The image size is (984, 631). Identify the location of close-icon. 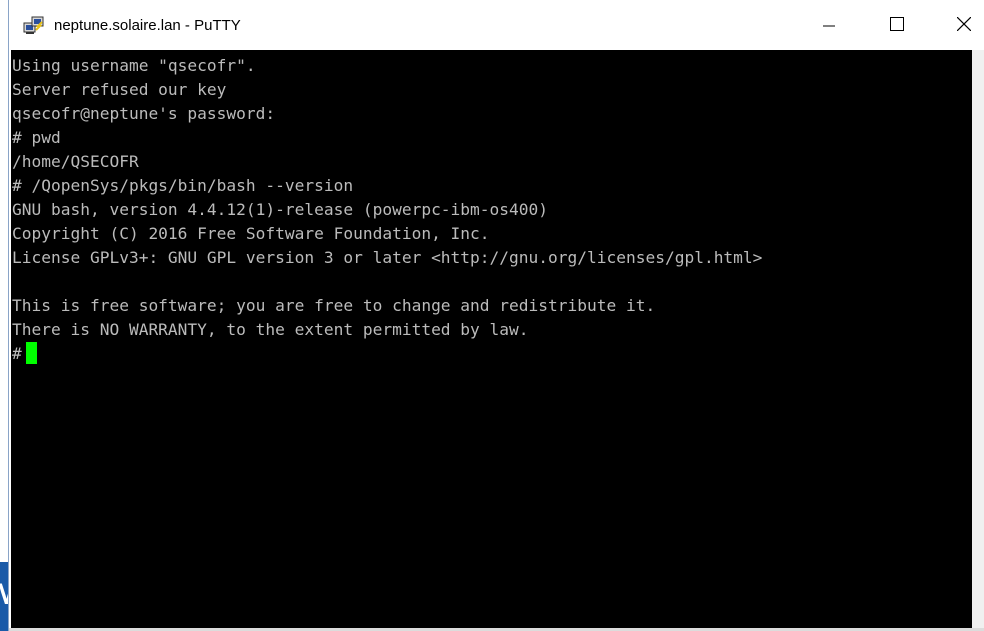
(964, 26).